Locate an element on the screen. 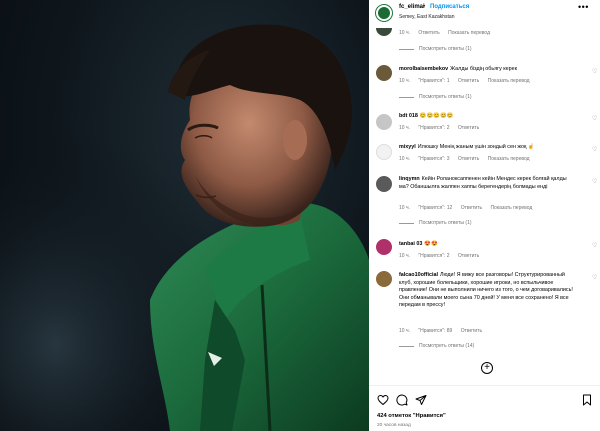 Image resolution: width=600 pixels, height=431 pixels. profile-avatar is located at coordinates (384, 13).